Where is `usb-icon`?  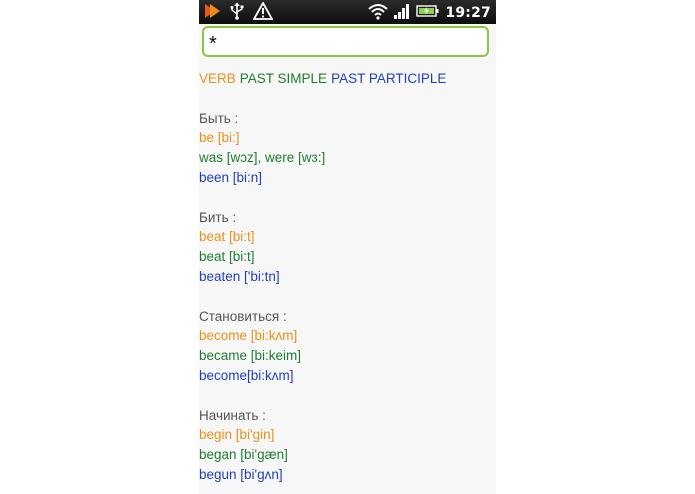 usb-icon is located at coordinates (237, 13).